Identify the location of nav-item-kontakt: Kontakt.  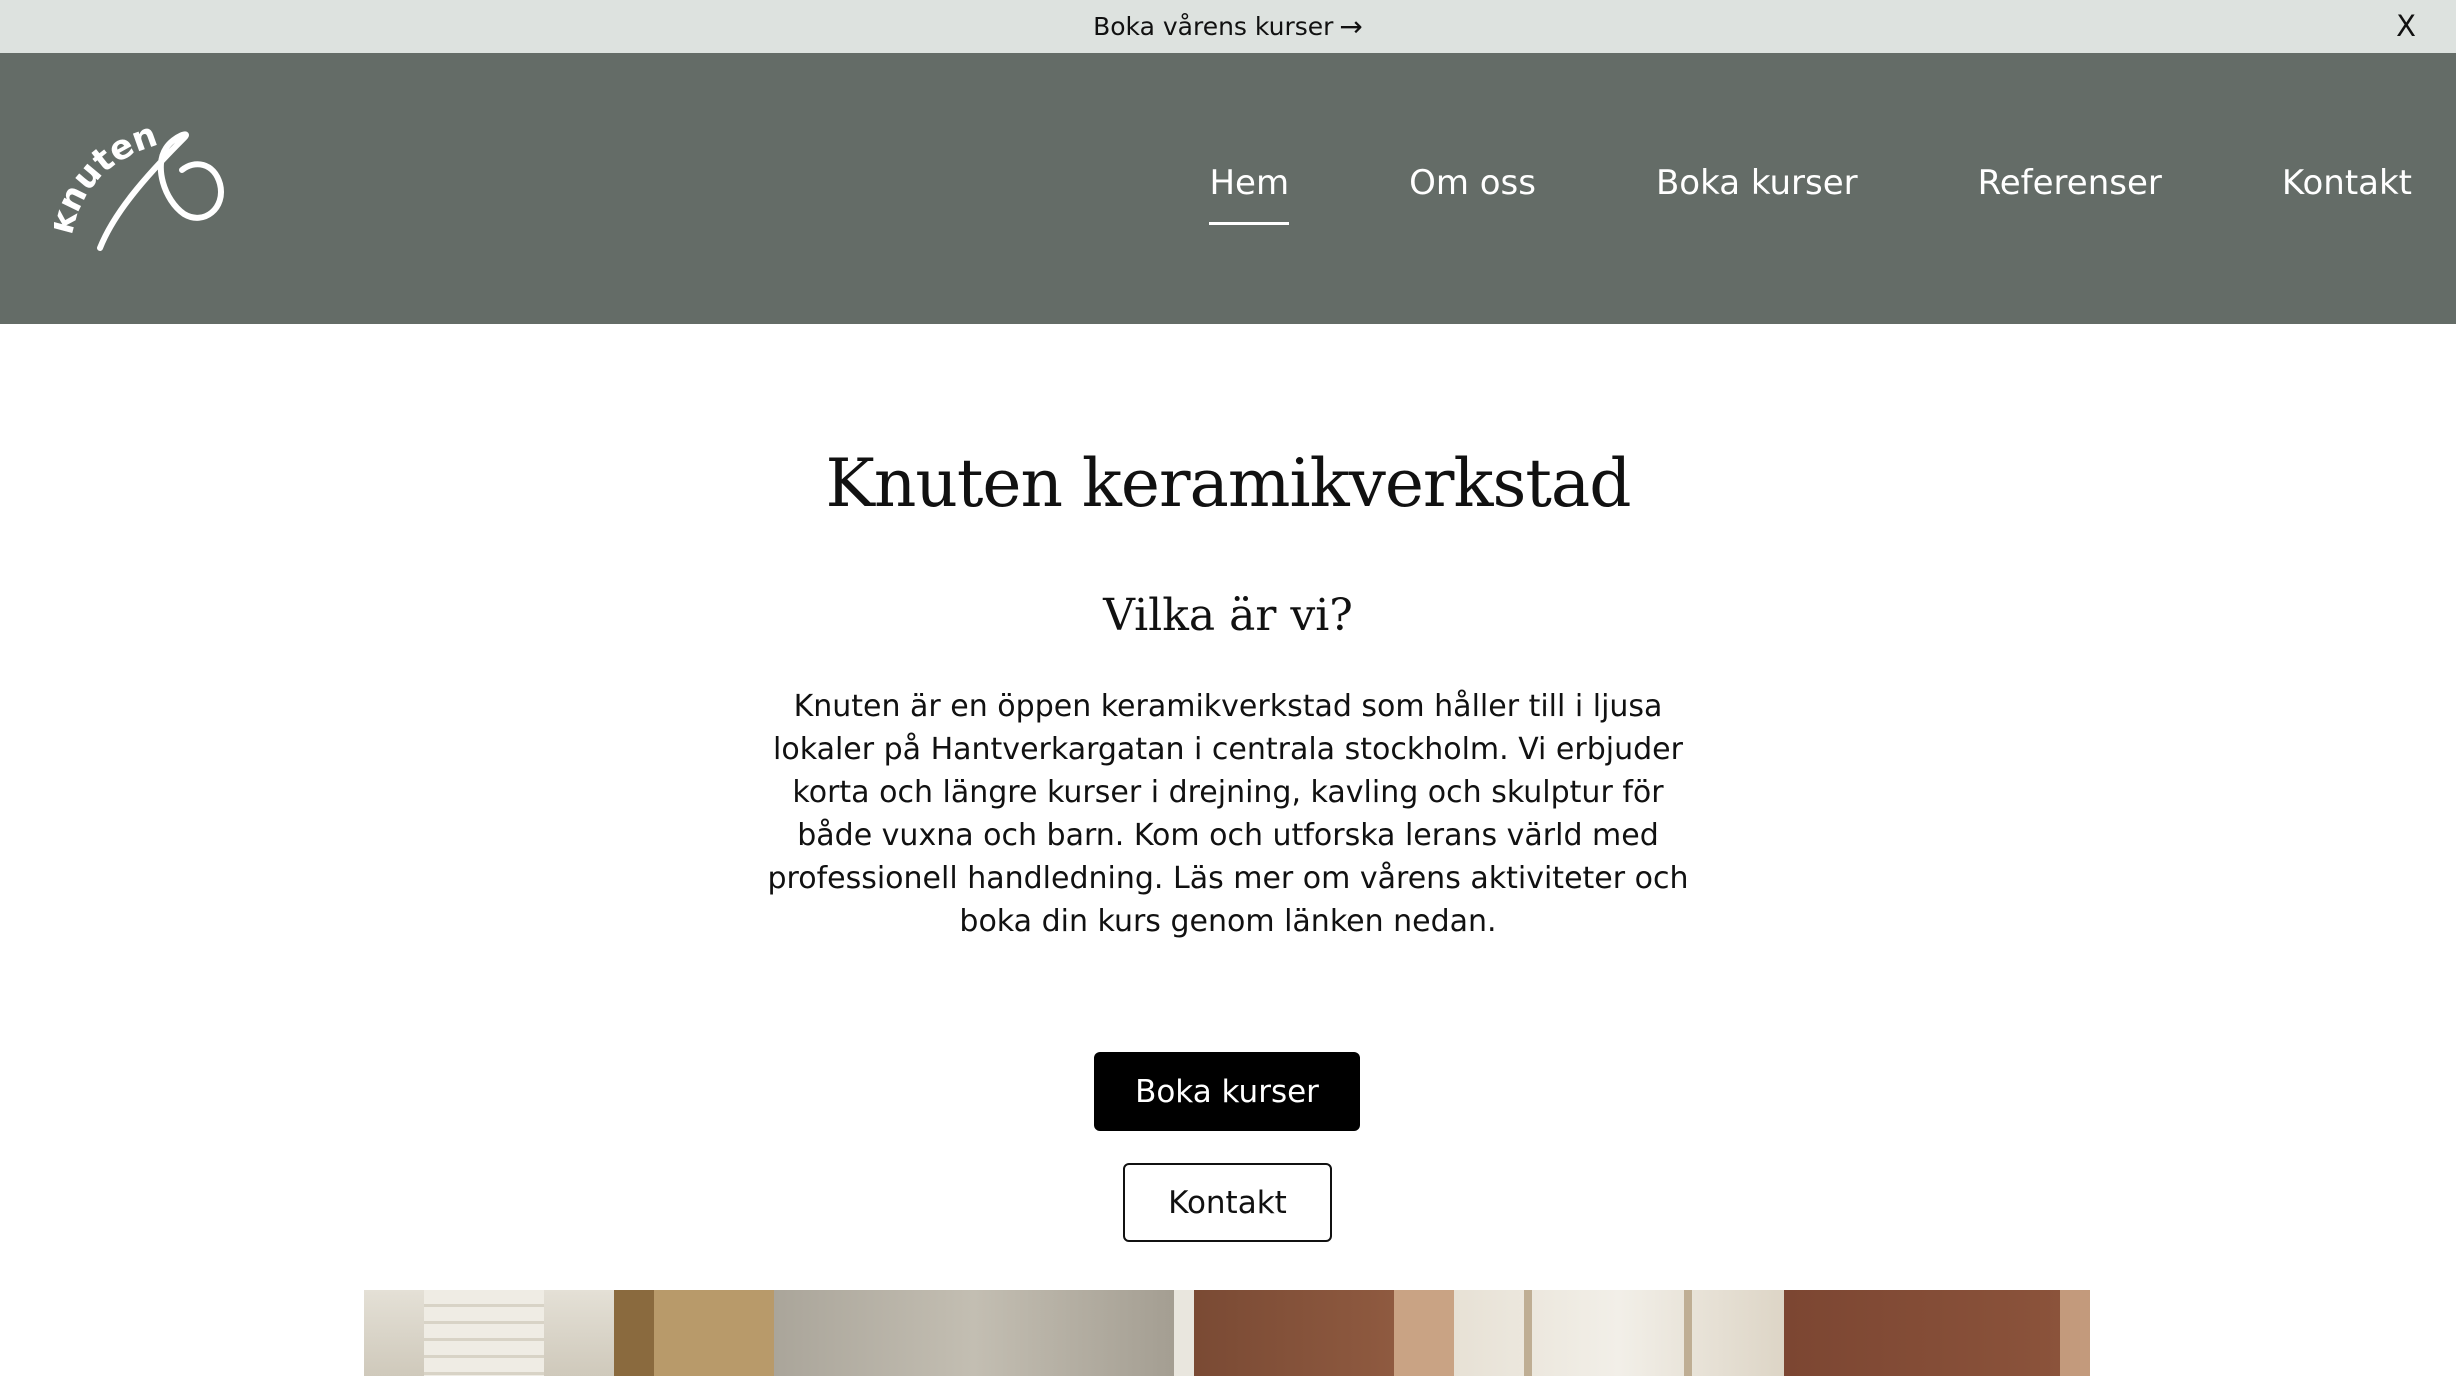
(2347, 183).